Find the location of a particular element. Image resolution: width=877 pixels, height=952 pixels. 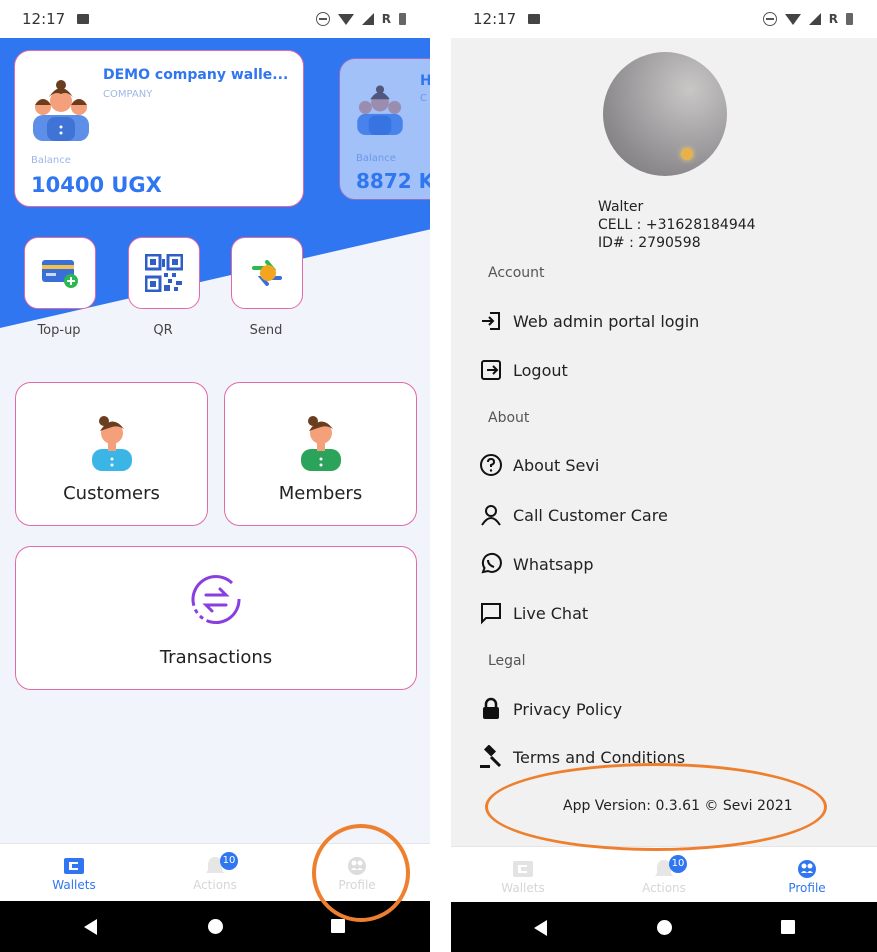

photo-lamp is located at coordinates (687, 154).